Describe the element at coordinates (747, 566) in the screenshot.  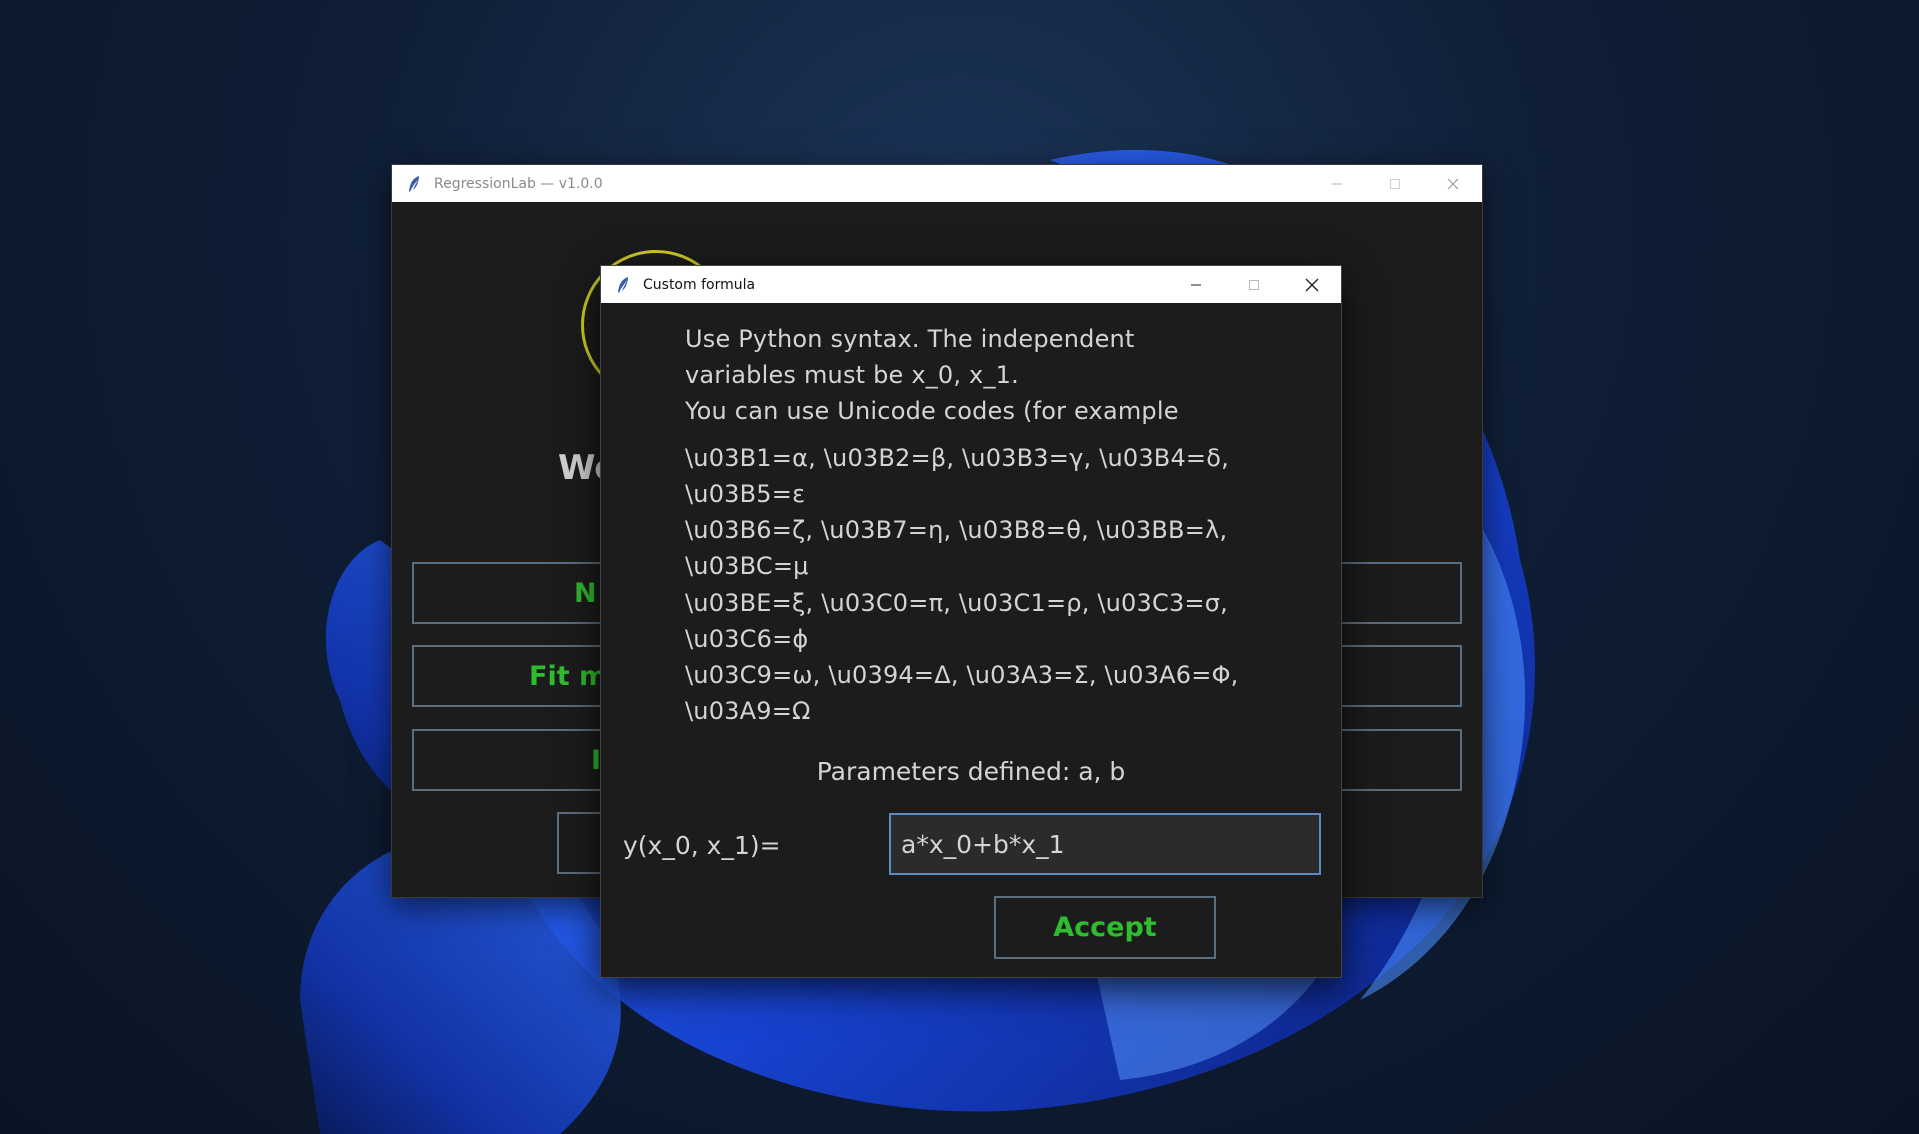
I see `help-text-line: \u03BC=μ` at that location.